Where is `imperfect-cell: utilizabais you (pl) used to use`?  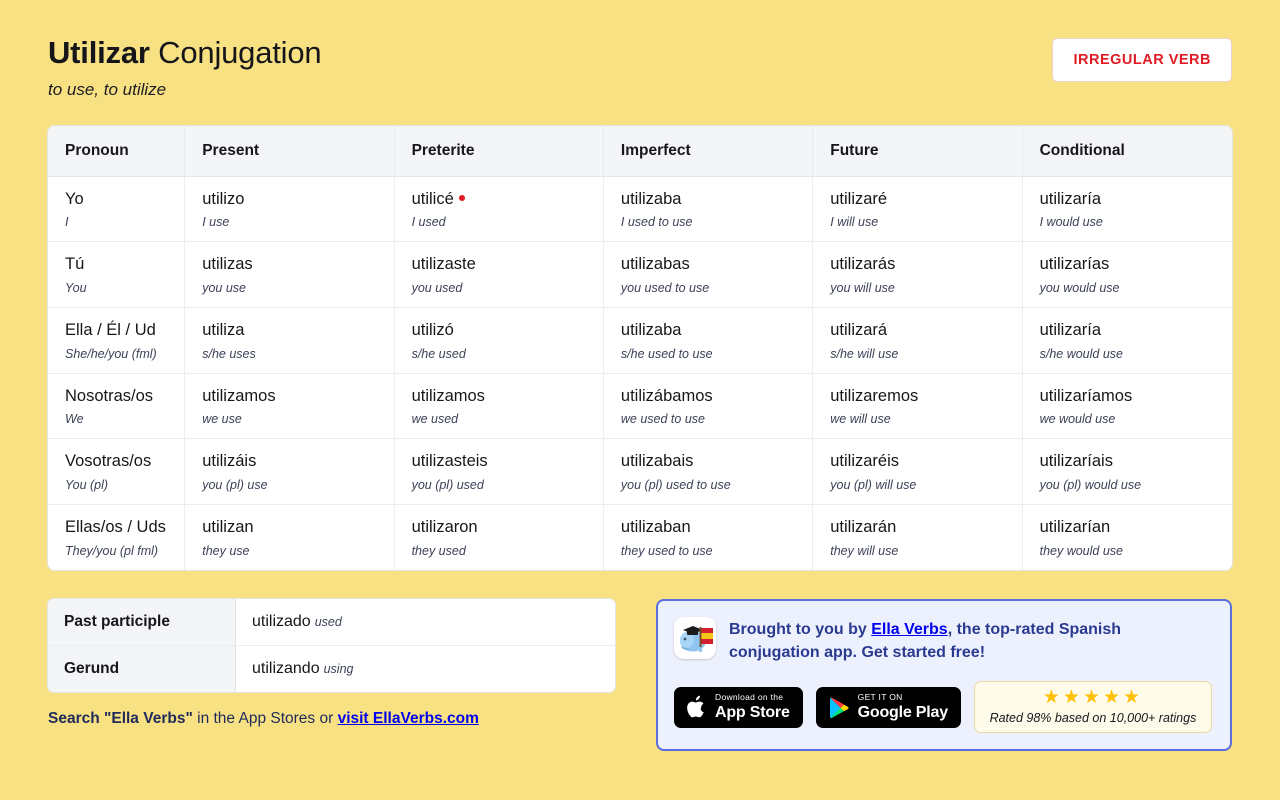
imperfect-cell: utilizabais you (pl) used to use is located at coordinates (708, 472).